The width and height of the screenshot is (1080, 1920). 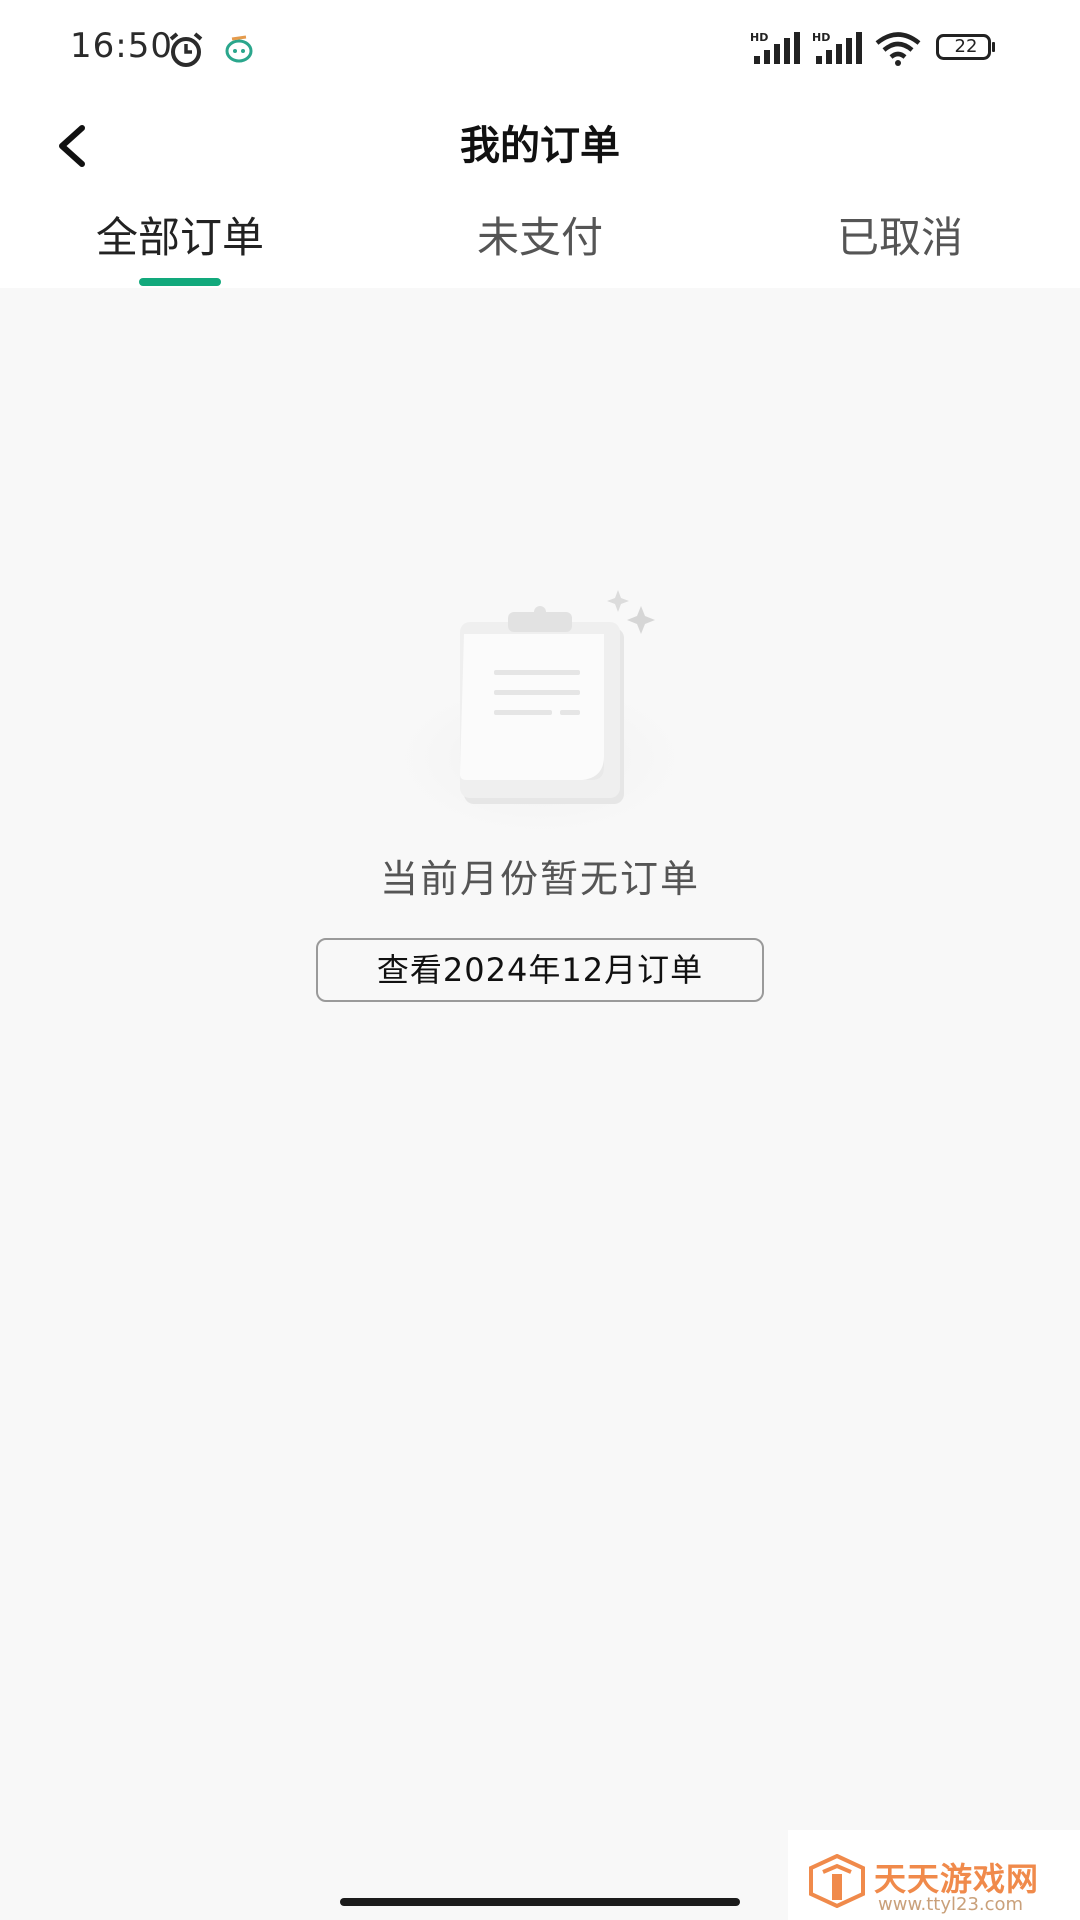 What do you see at coordinates (186, 49) in the screenshot?
I see `alarm-clock-icon` at bounding box center [186, 49].